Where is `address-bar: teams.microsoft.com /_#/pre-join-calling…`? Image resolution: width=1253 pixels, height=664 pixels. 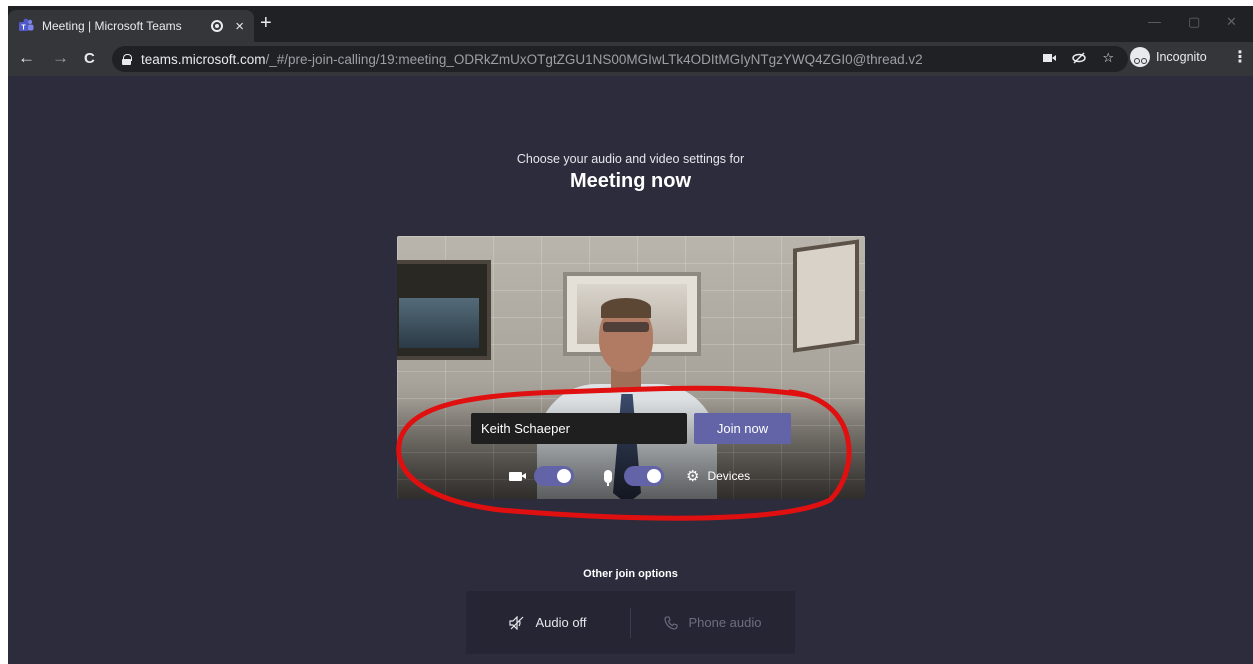
address-bar: teams.microsoft.com /_#/pre-join-calling… is located at coordinates (620, 59).